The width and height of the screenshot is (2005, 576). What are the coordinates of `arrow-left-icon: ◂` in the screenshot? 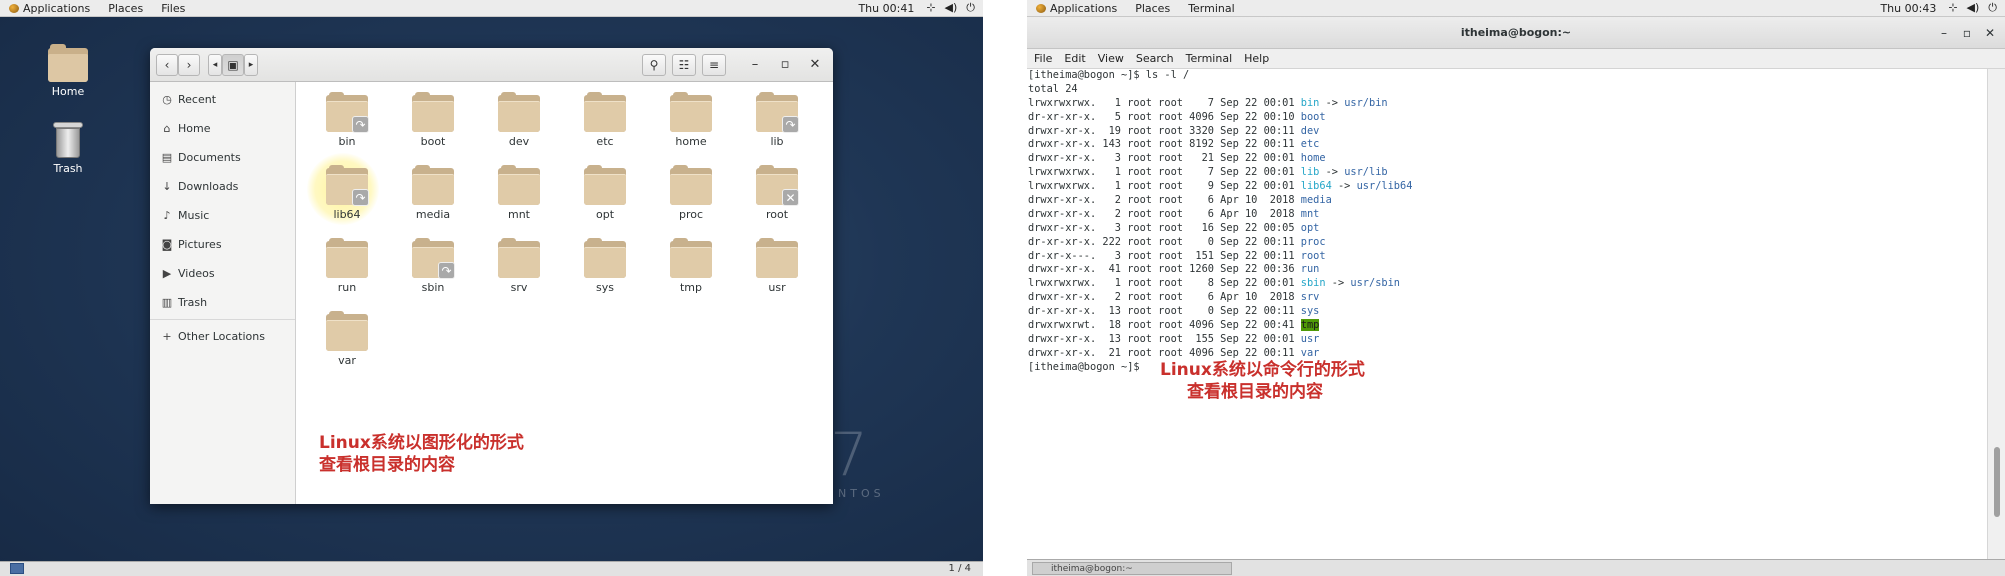 It's located at (215, 65).